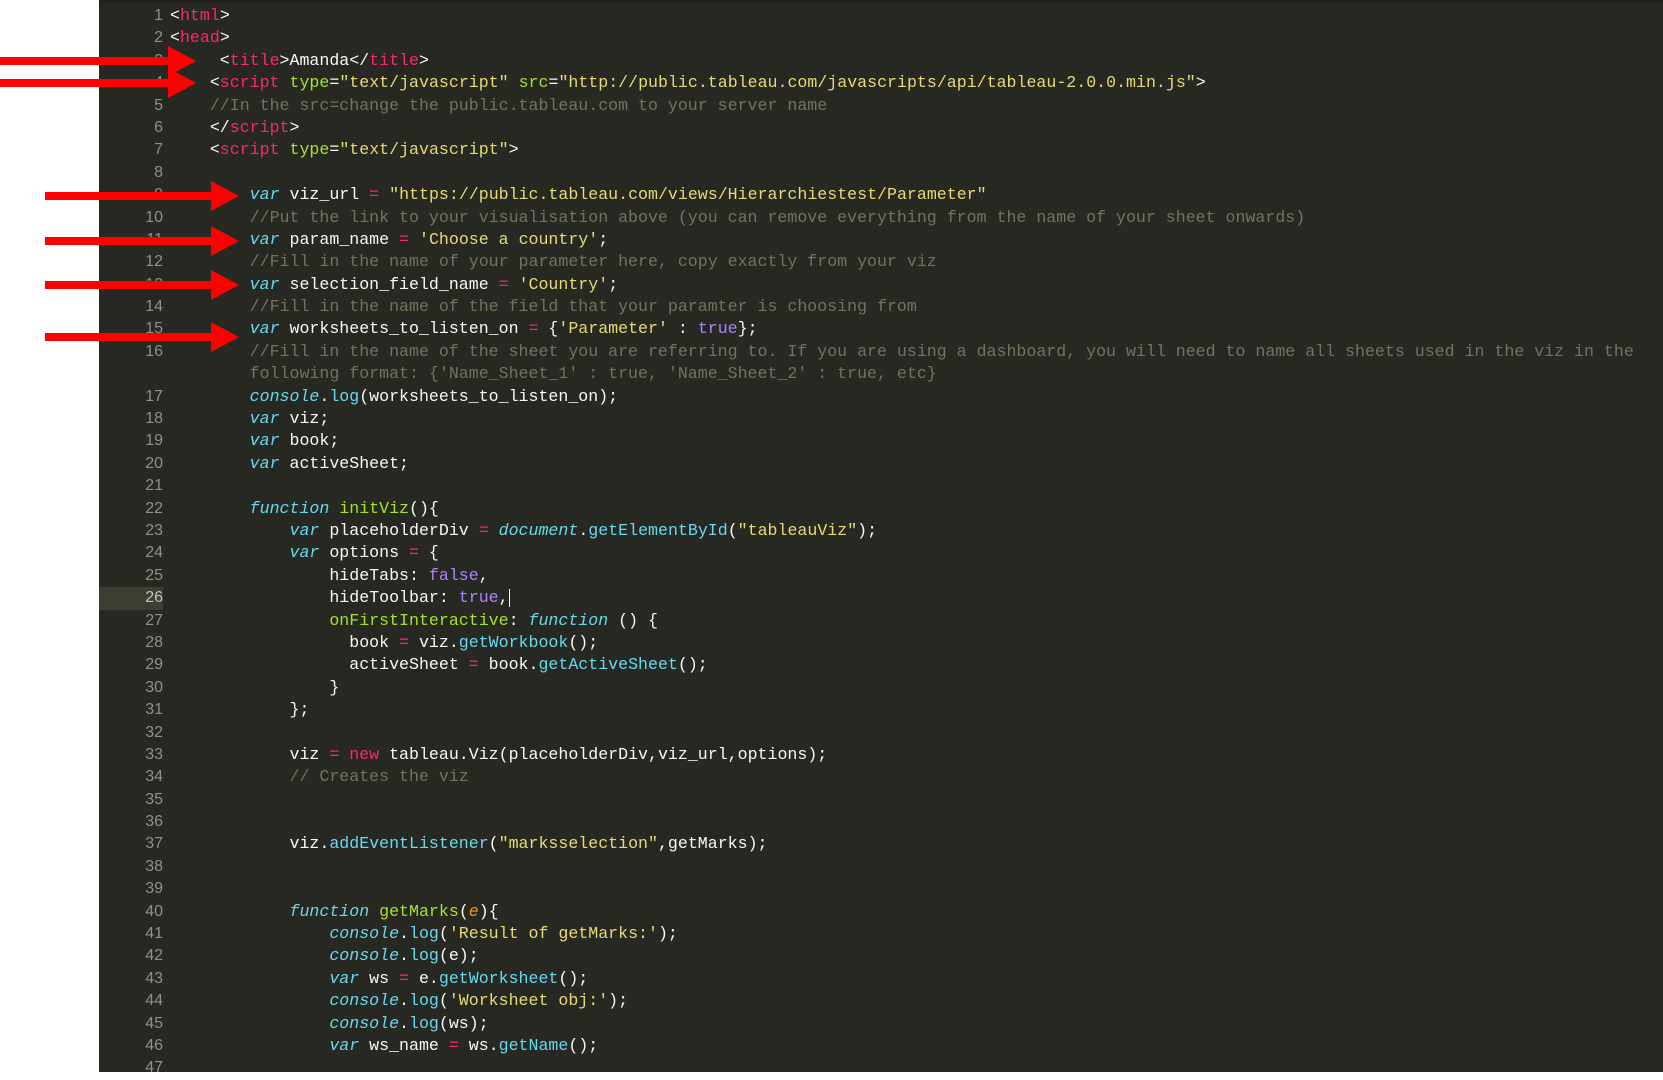 The width and height of the screenshot is (1663, 1080). What do you see at coordinates (154, 351) in the screenshot?
I see `line-number: 16` at bounding box center [154, 351].